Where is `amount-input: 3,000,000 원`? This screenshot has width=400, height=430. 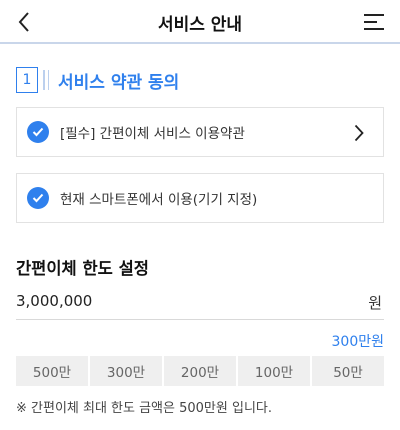 amount-input: 3,000,000 원 is located at coordinates (200, 301).